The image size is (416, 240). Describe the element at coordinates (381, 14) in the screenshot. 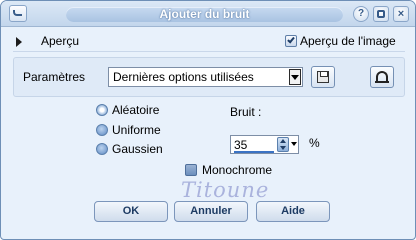

I see `restore-icon` at that location.